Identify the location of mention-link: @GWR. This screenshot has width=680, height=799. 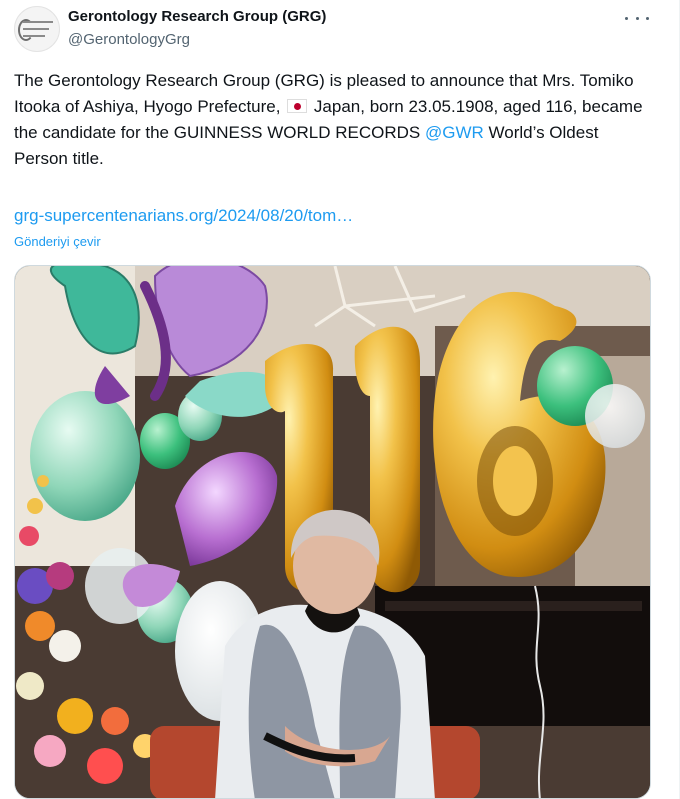
(454, 132).